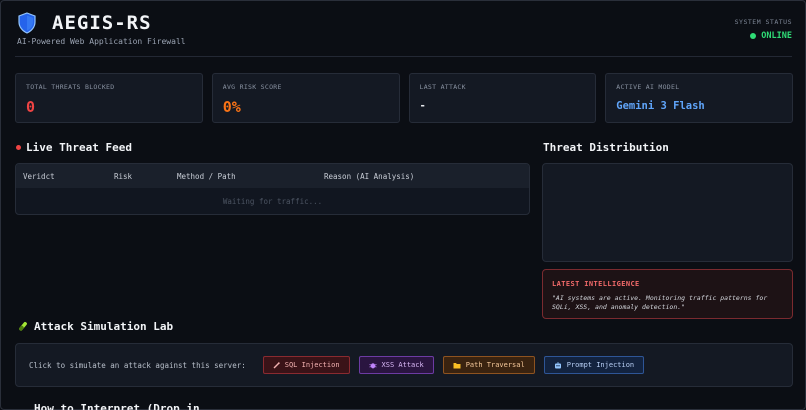 This screenshot has width=806, height=410. I want to click on status-badge: ONLINE, so click(763, 36).